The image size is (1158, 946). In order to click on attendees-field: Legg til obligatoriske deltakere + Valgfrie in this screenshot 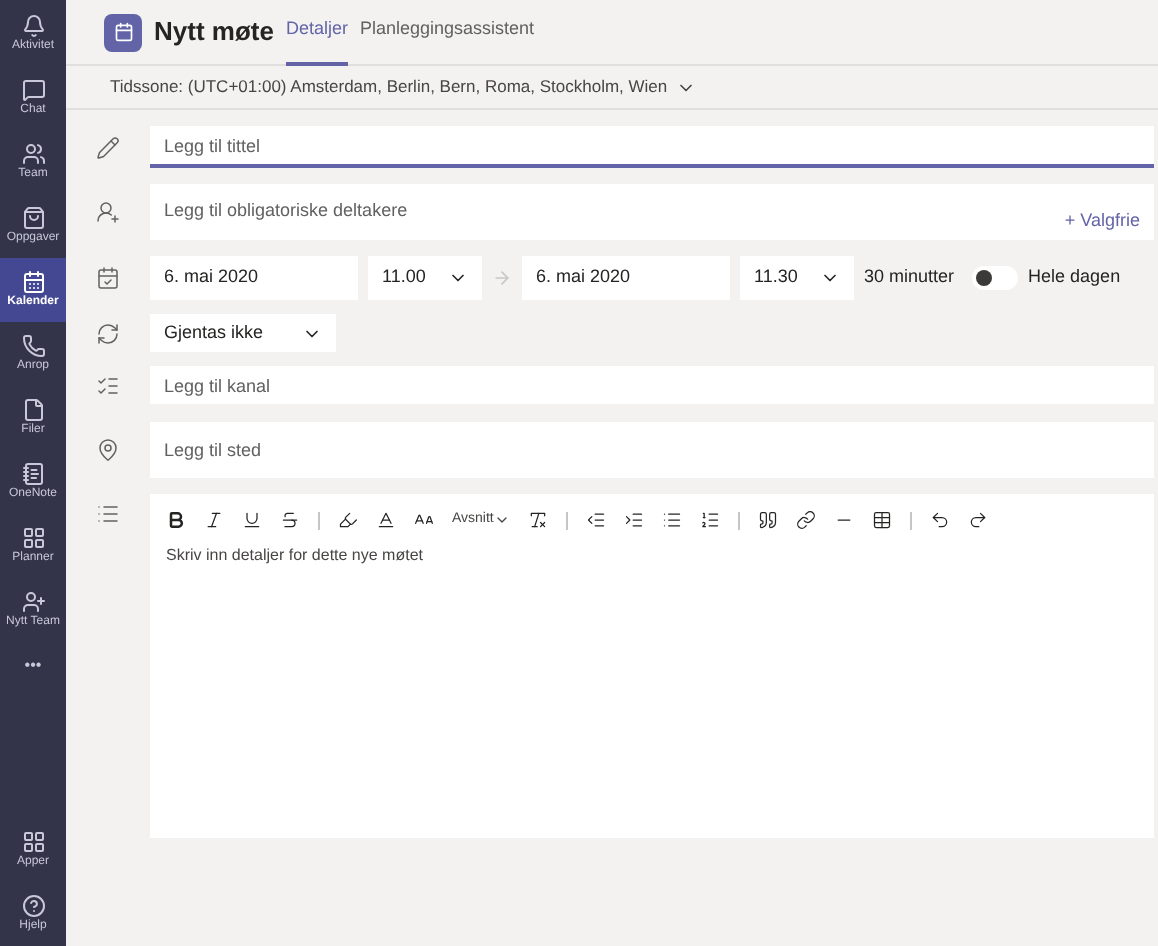, I will do `click(652, 212)`.